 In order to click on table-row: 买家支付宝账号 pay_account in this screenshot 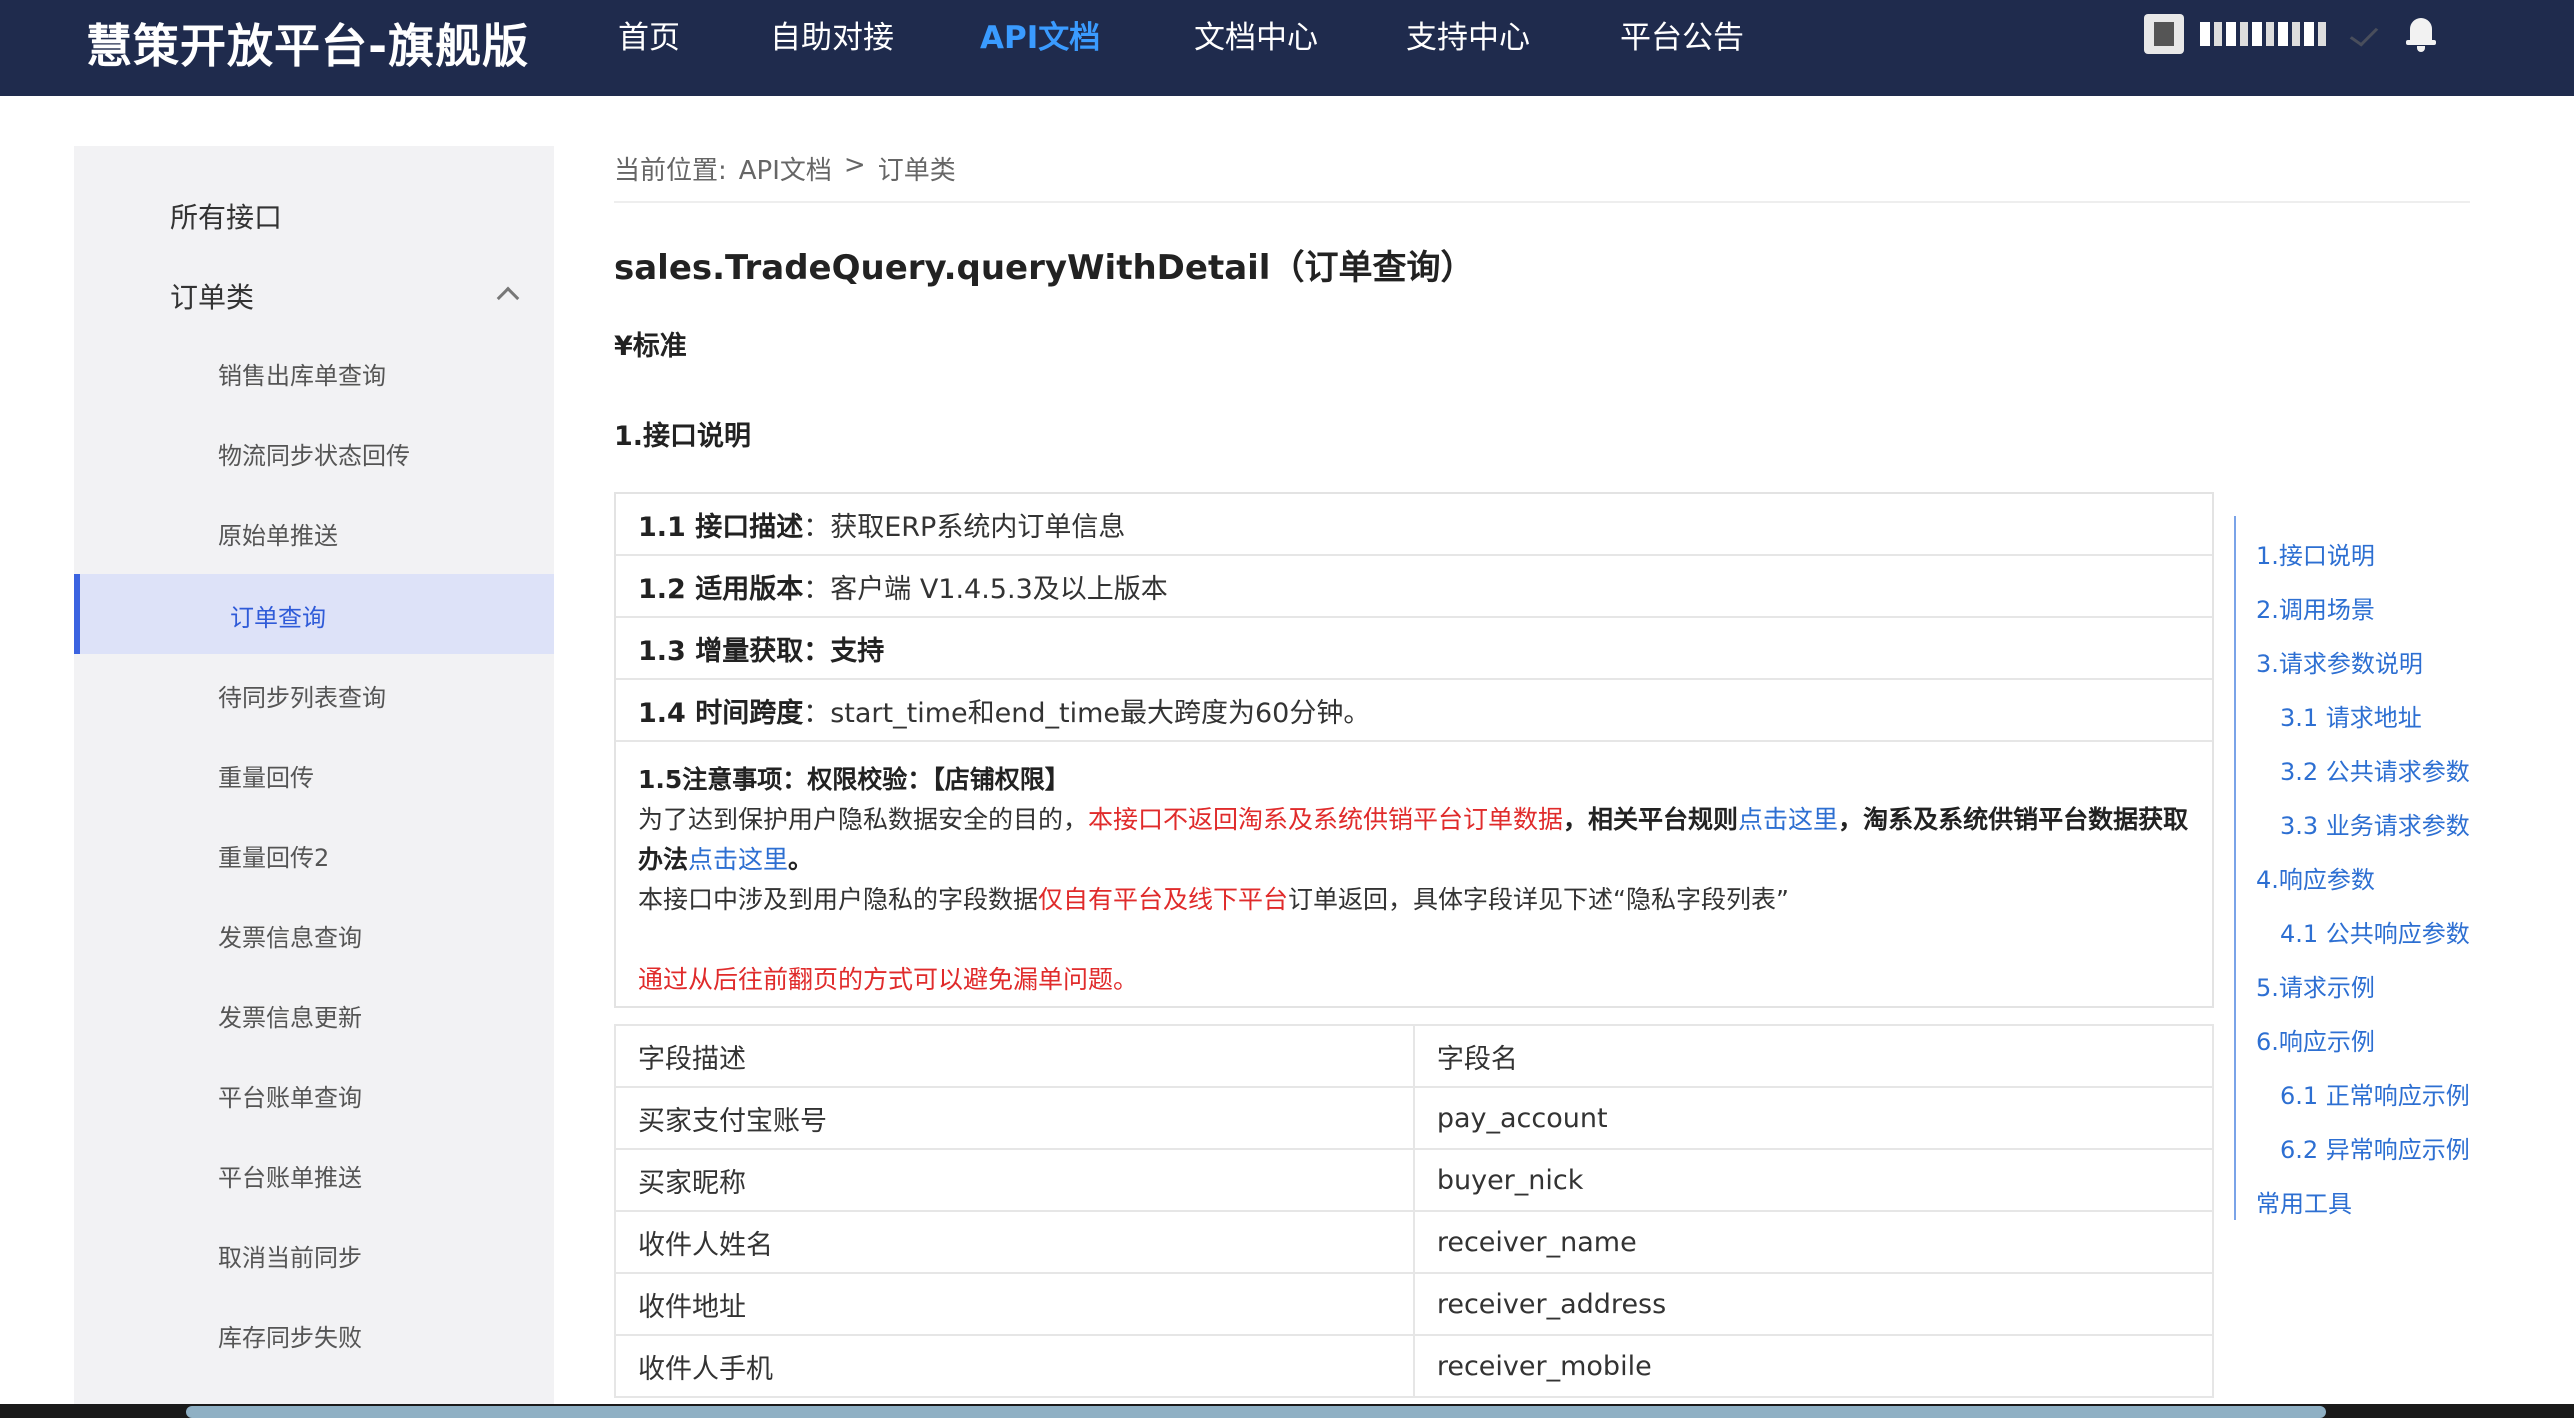, I will do `click(1414, 1118)`.